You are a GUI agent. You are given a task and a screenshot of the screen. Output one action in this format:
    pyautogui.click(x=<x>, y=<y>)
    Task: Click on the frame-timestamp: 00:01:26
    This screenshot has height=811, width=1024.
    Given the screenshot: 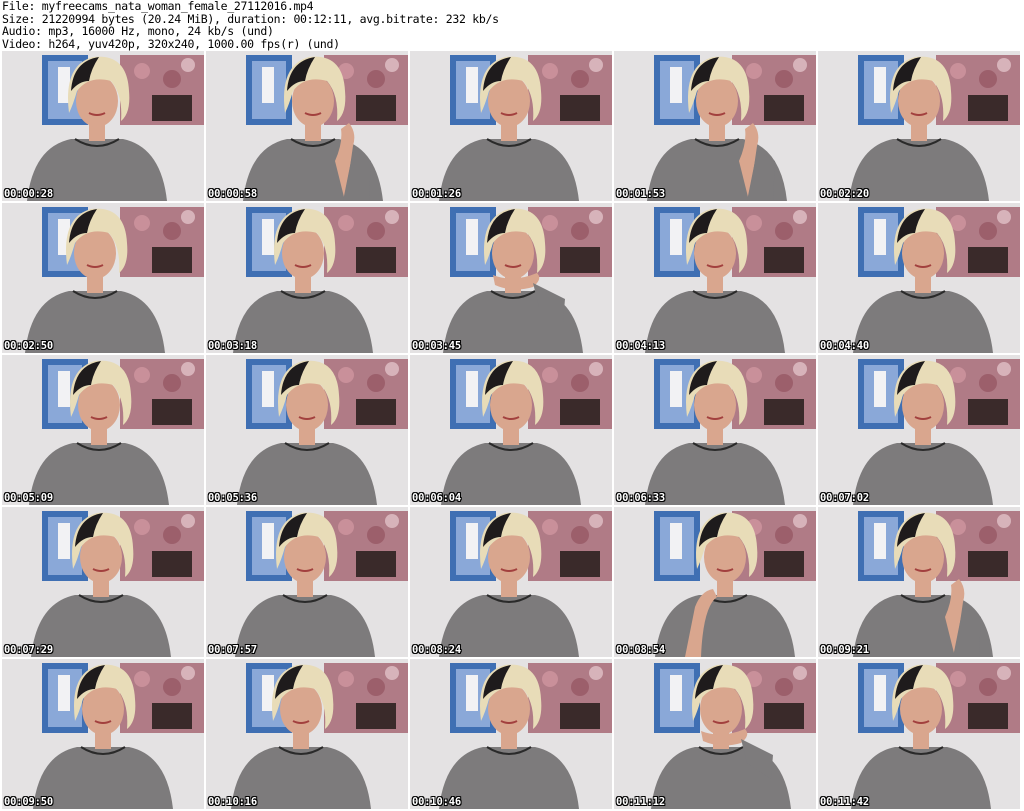 What is the action you would take?
    pyautogui.click(x=436, y=194)
    